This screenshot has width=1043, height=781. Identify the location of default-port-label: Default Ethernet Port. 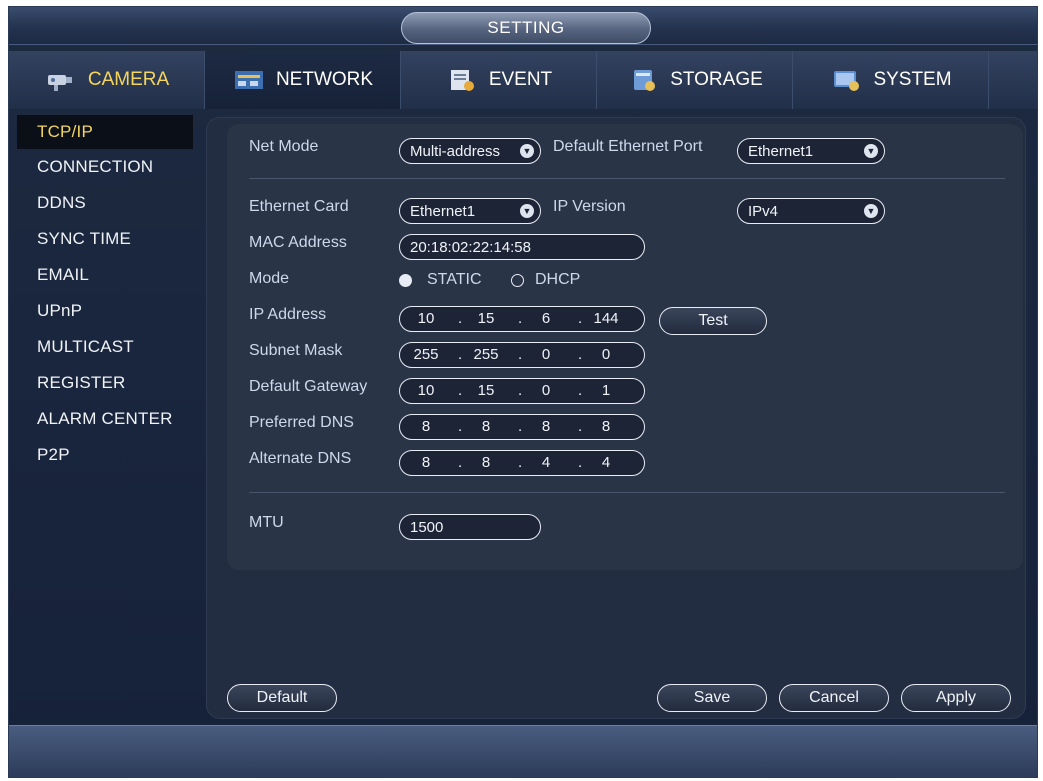
(628, 146).